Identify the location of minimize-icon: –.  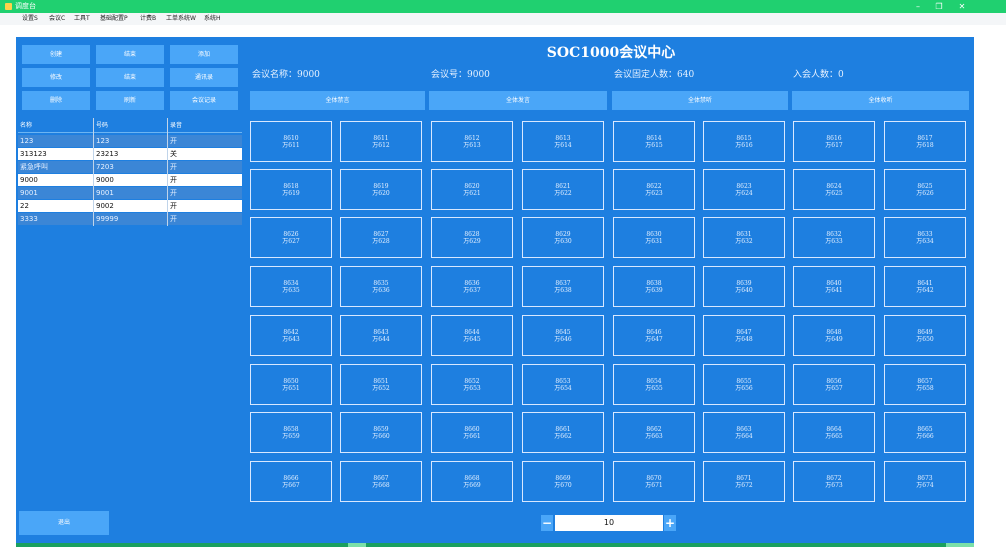
(918, 6).